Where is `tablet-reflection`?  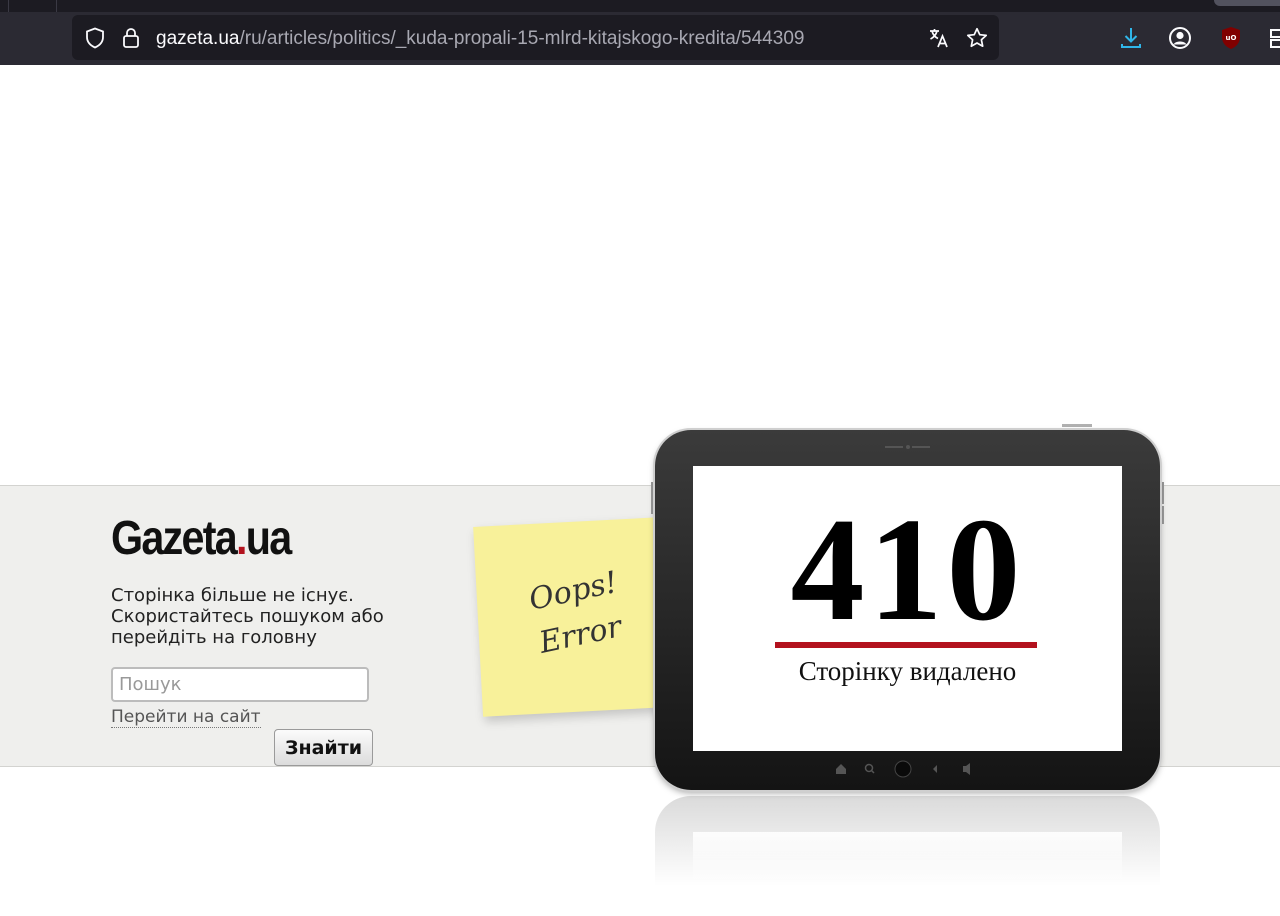 tablet-reflection is located at coordinates (907, 844).